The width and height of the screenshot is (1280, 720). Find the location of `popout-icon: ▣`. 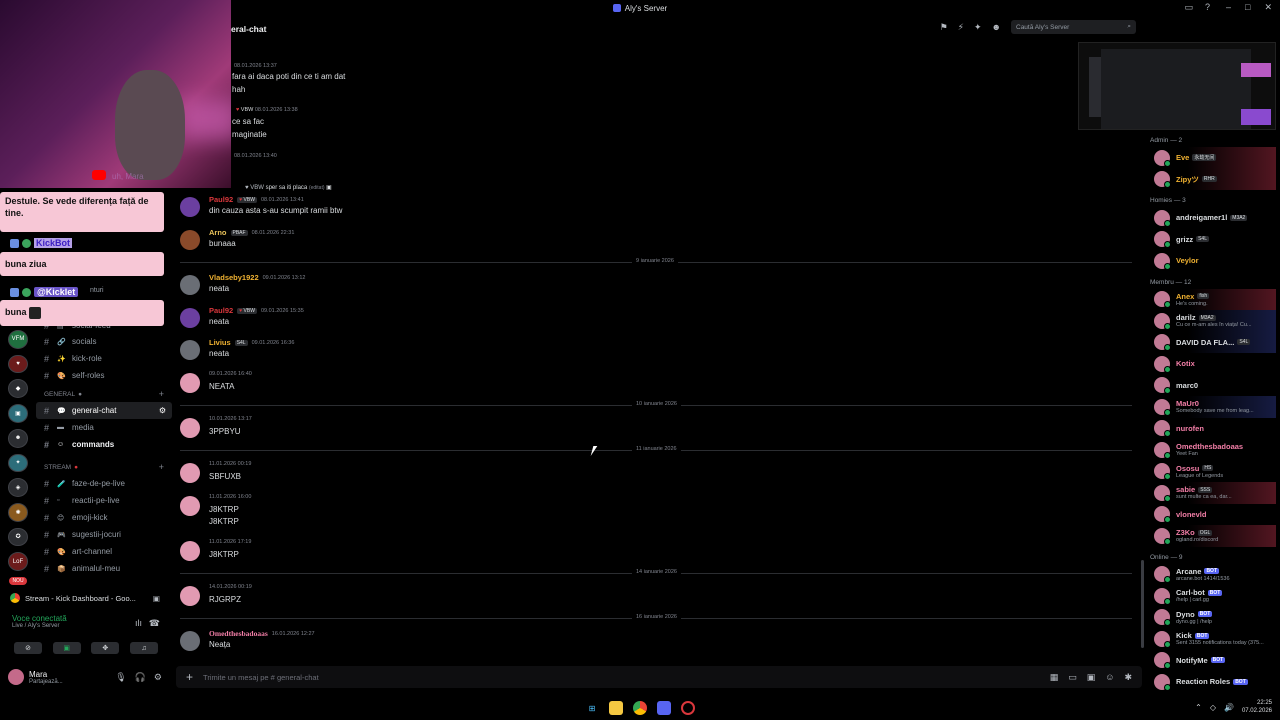

popout-icon: ▣ is located at coordinates (156, 598).